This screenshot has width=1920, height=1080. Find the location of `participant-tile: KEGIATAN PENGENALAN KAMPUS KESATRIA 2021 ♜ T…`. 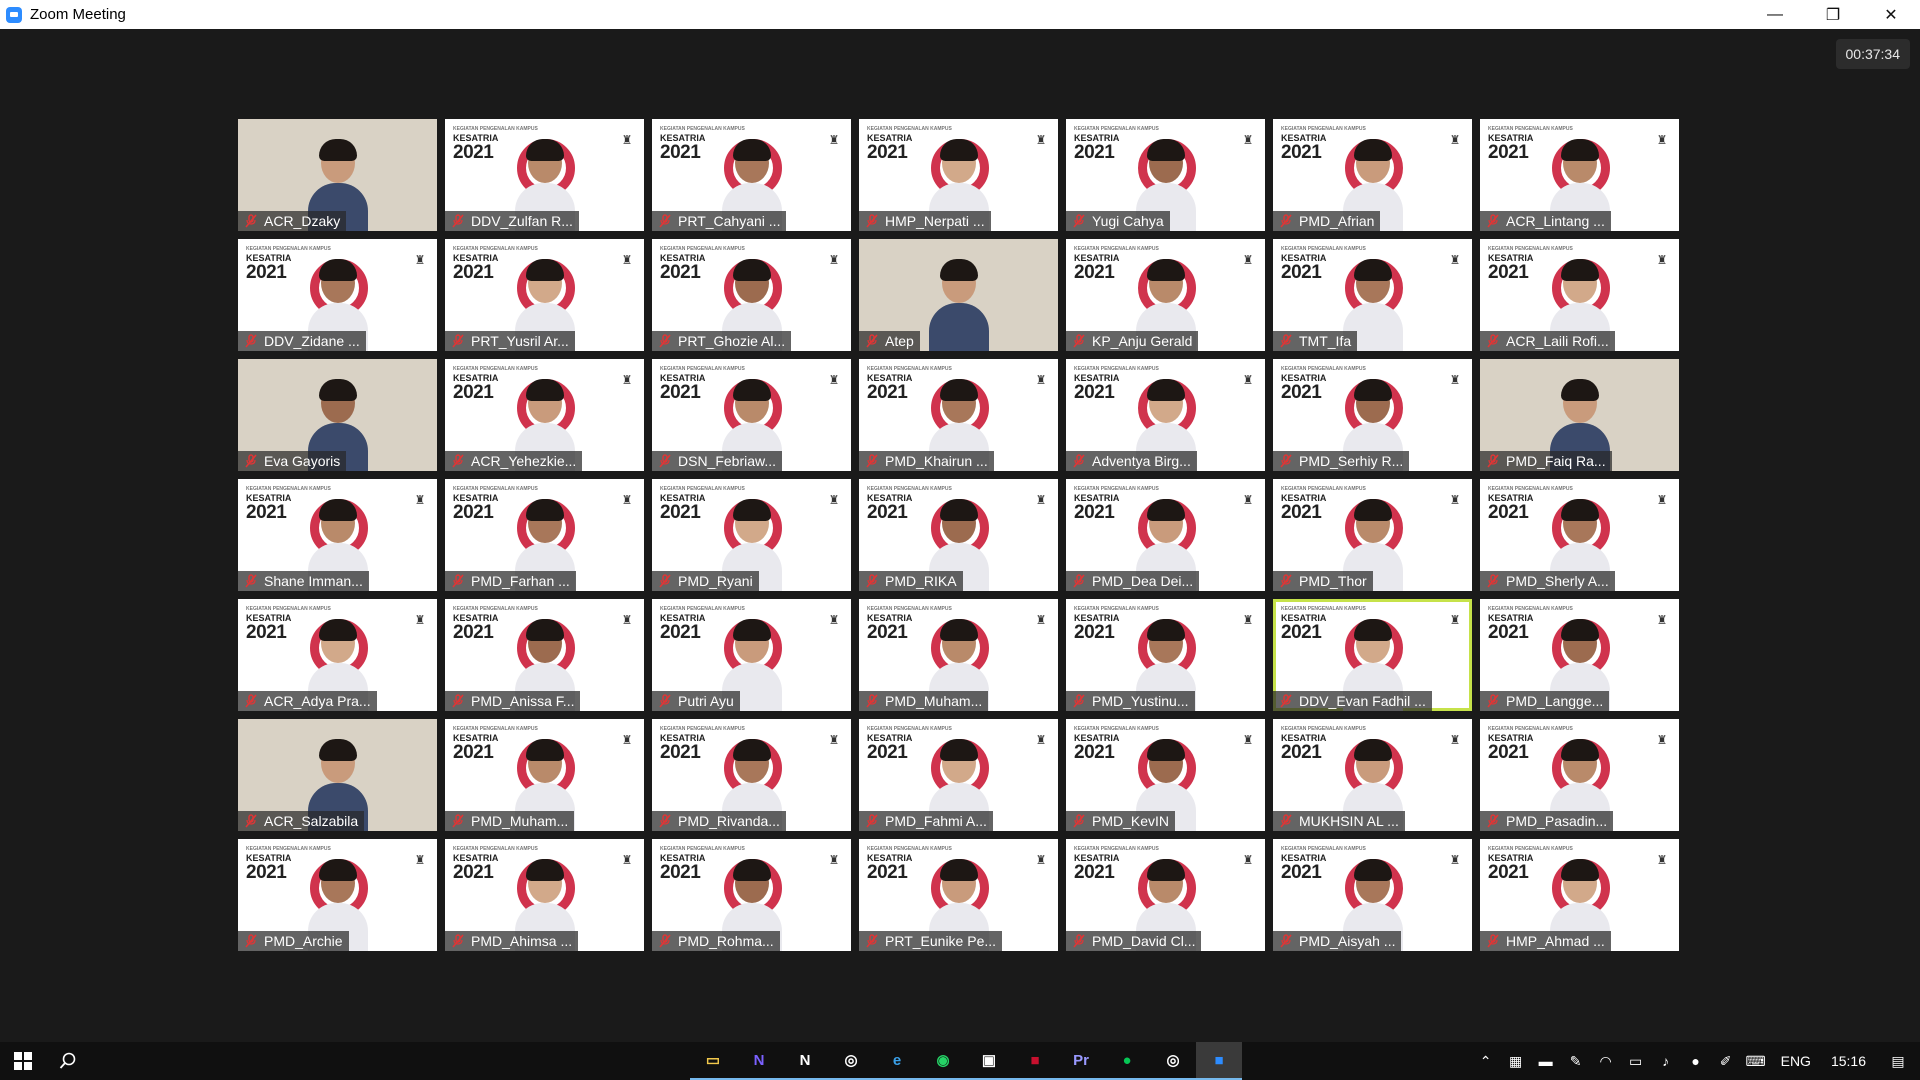

participant-tile: KEGIATAN PENGENALAN KAMPUS KESATRIA 2021 ♜ T… is located at coordinates (1372, 295).